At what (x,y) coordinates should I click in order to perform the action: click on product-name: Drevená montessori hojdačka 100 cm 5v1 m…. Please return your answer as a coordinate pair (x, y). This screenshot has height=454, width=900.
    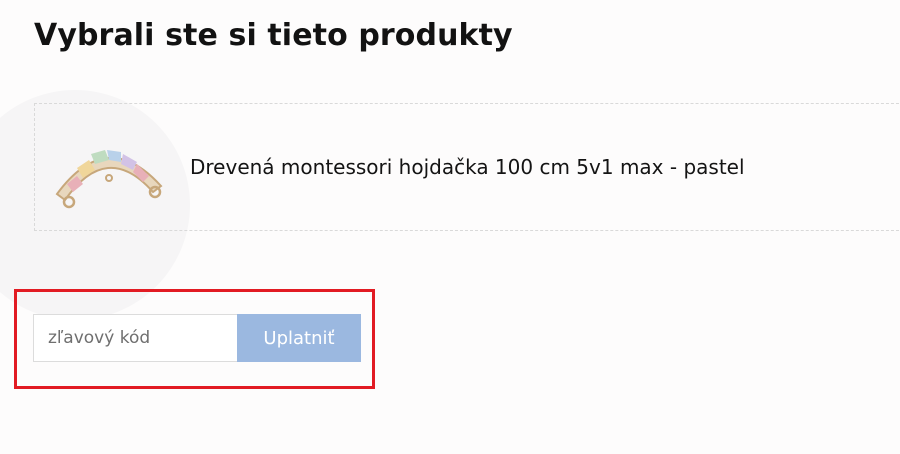
    Looking at the image, I should click on (467, 167).